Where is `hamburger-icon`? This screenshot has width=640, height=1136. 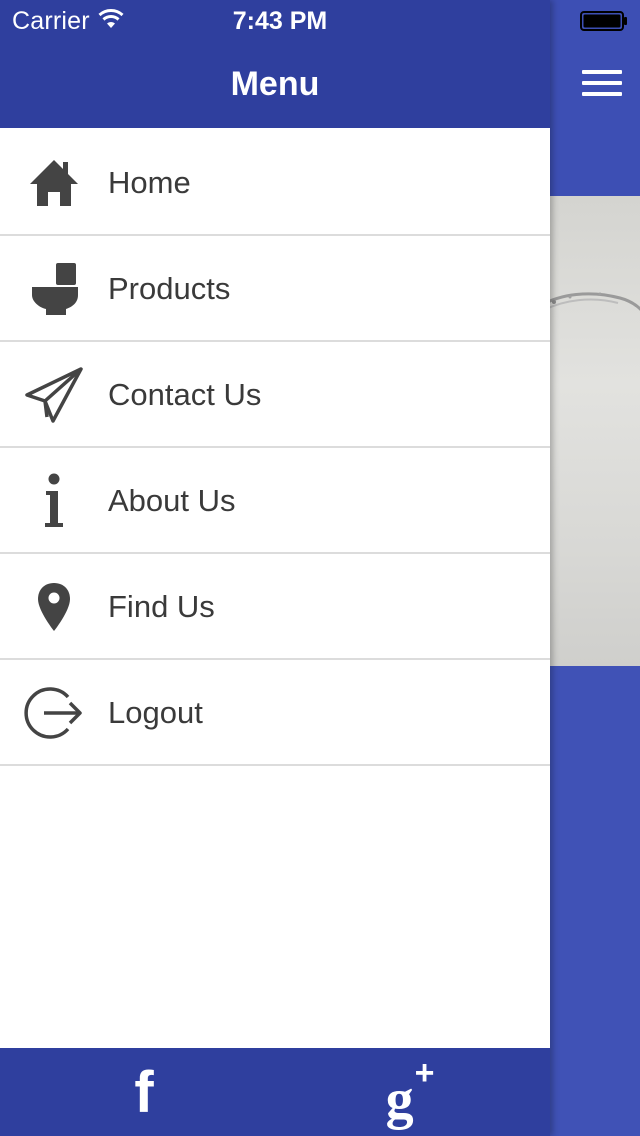
hamburger-icon is located at coordinates (602, 83).